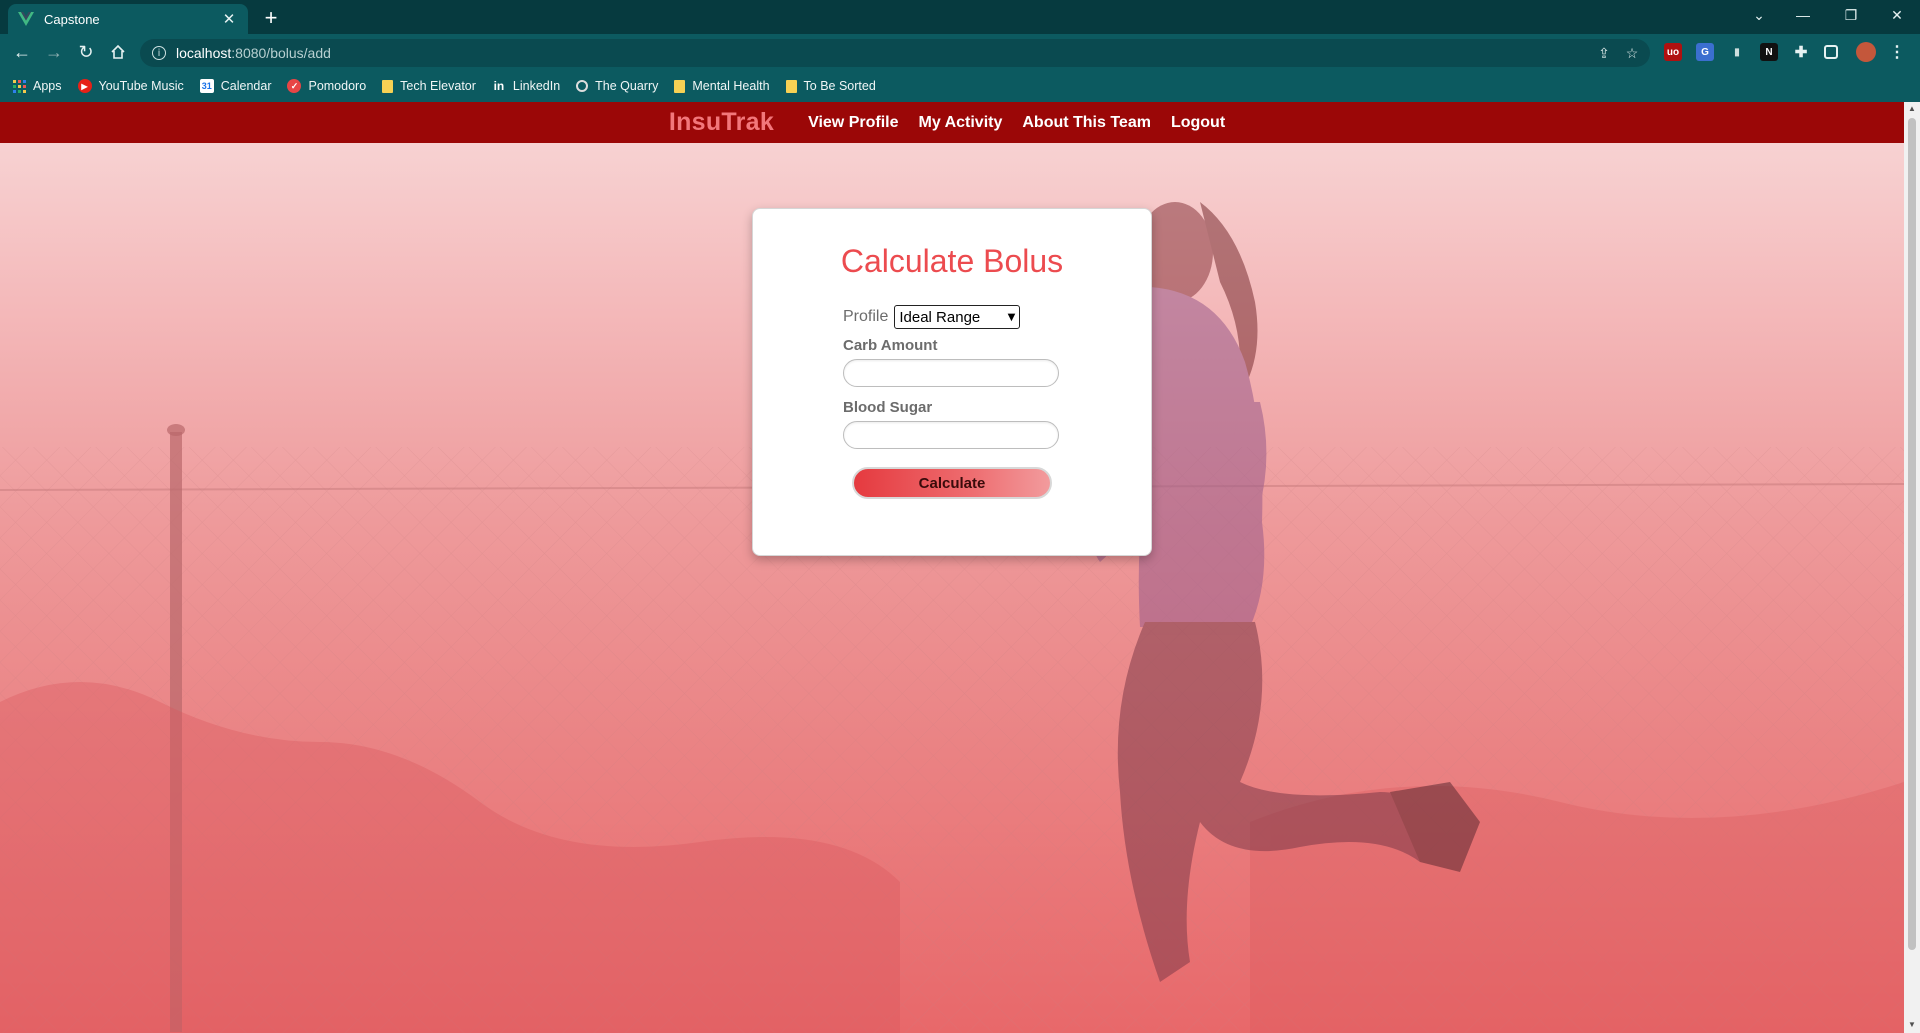 This screenshot has width=1920, height=1033. Describe the element at coordinates (22, 52) in the screenshot. I see `back-icon: ←` at that location.